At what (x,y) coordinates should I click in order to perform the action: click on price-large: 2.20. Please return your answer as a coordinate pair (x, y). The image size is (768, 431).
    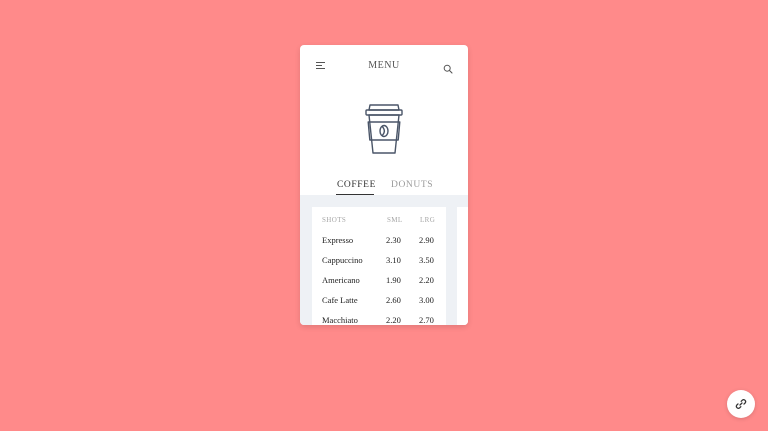
    Looking at the image, I should click on (426, 280).